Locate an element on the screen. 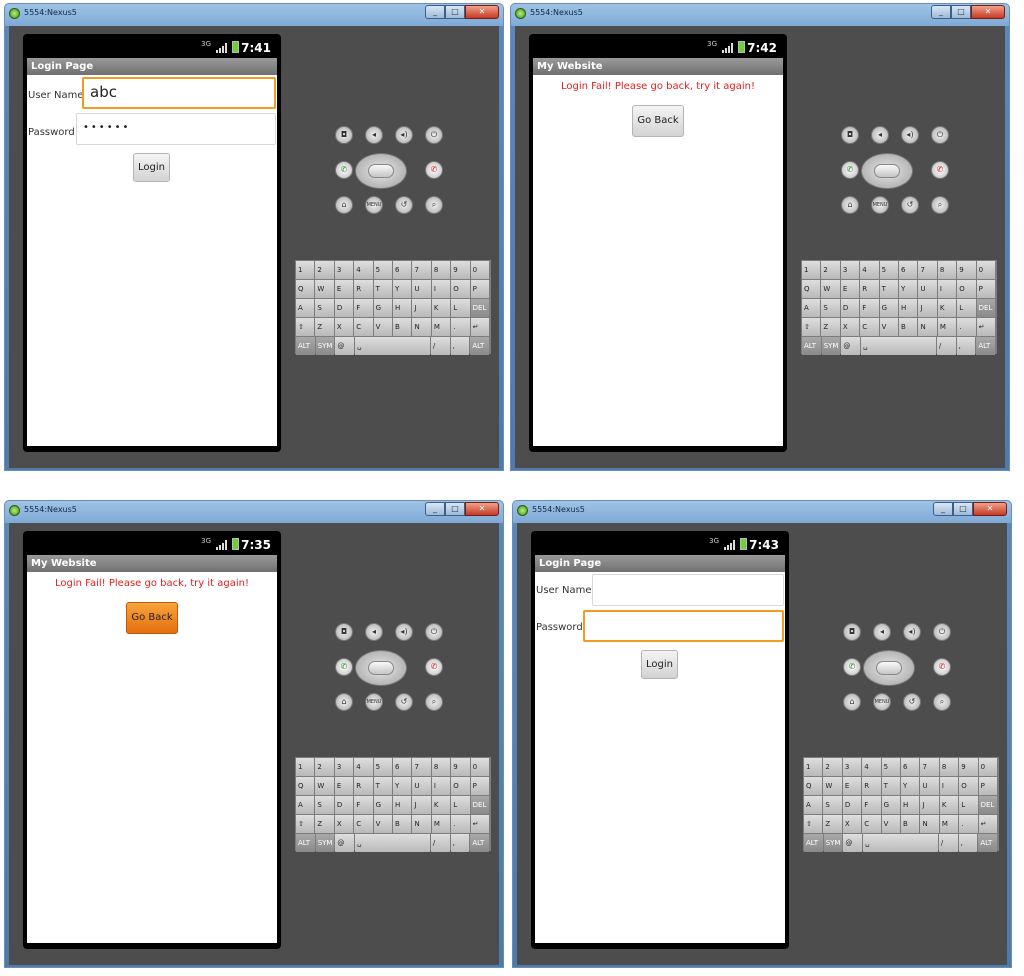 The height and width of the screenshot is (976, 1024). dpad is located at coordinates (381, 668).